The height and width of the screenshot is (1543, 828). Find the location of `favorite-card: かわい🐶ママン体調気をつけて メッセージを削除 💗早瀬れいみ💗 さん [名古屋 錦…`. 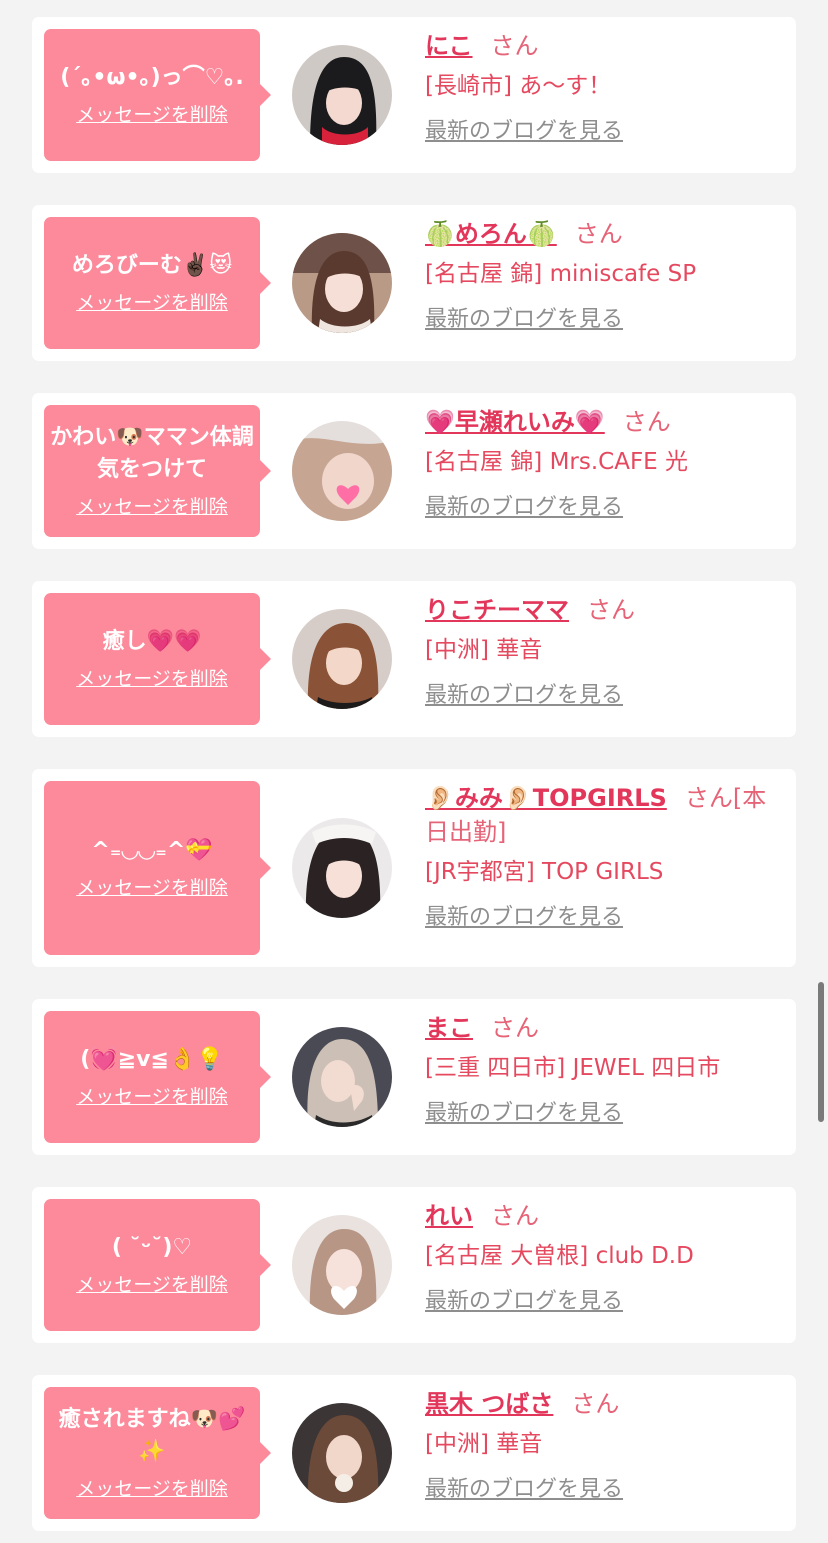

favorite-card: かわい🐶ママン体調気をつけて メッセージを削除 💗早瀬れいみ💗 さん [名古屋 錦… is located at coordinates (414, 471).